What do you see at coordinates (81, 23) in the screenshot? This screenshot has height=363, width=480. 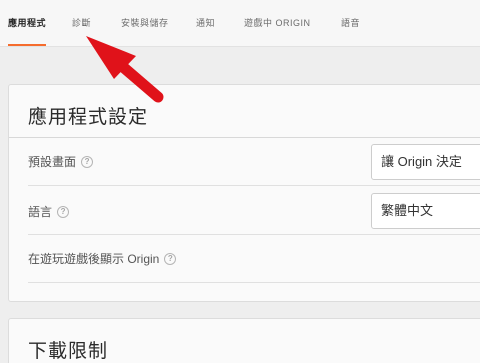 I see `tab-diagnostics: 診斷` at bounding box center [81, 23].